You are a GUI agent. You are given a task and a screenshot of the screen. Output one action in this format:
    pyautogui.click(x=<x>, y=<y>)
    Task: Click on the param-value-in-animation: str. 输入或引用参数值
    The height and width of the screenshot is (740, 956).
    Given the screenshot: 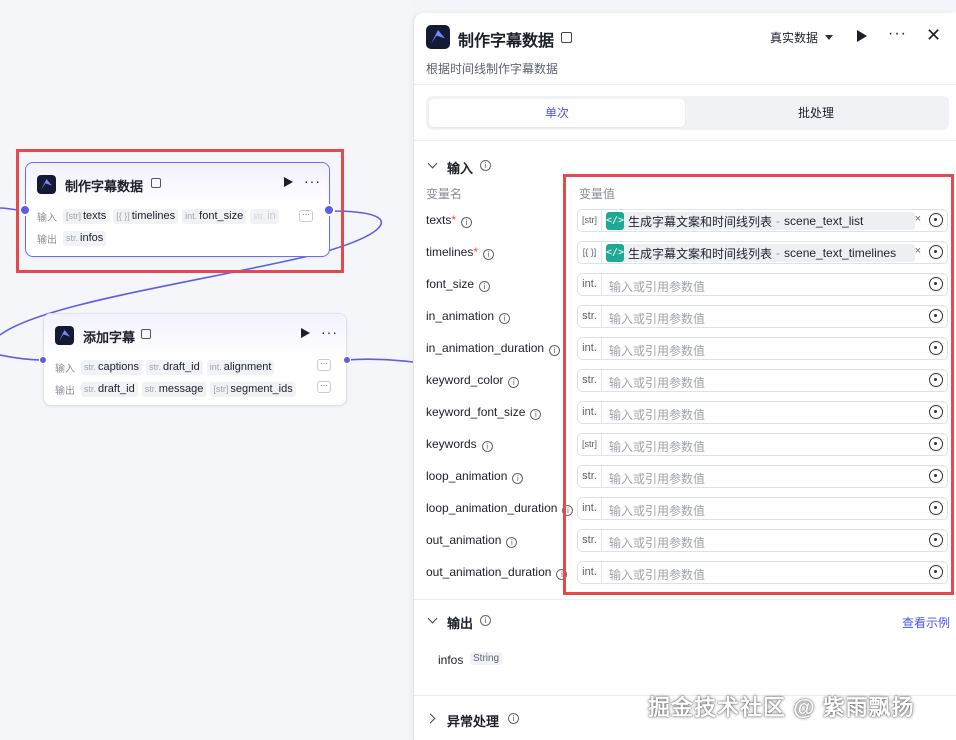 What is the action you would take?
    pyautogui.click(x=762, y=316)
    